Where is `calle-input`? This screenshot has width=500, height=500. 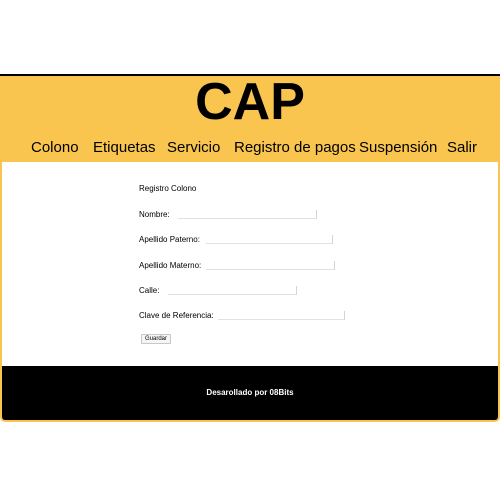 calle-input is located at coordinates (232, 290).